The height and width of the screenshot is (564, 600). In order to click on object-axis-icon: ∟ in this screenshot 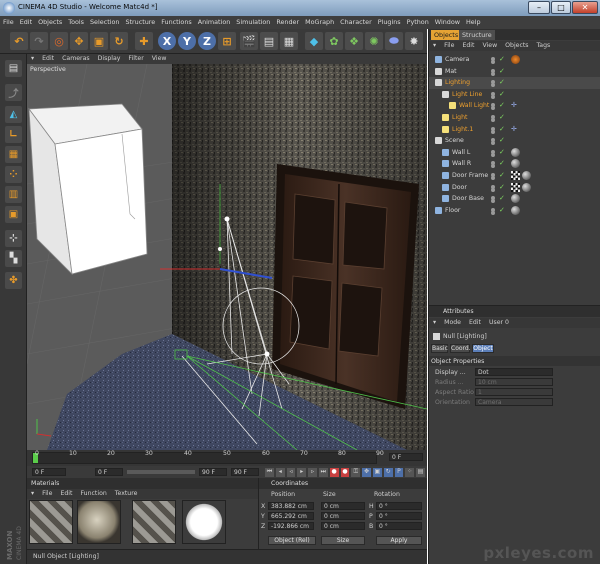, I will do `click(13, 134)`.